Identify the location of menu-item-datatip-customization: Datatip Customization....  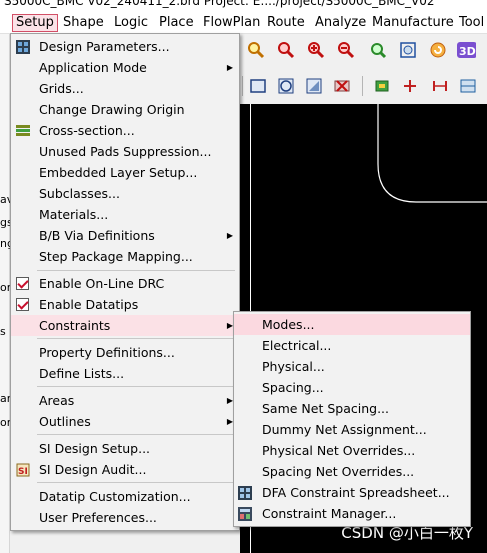
(125, 496).